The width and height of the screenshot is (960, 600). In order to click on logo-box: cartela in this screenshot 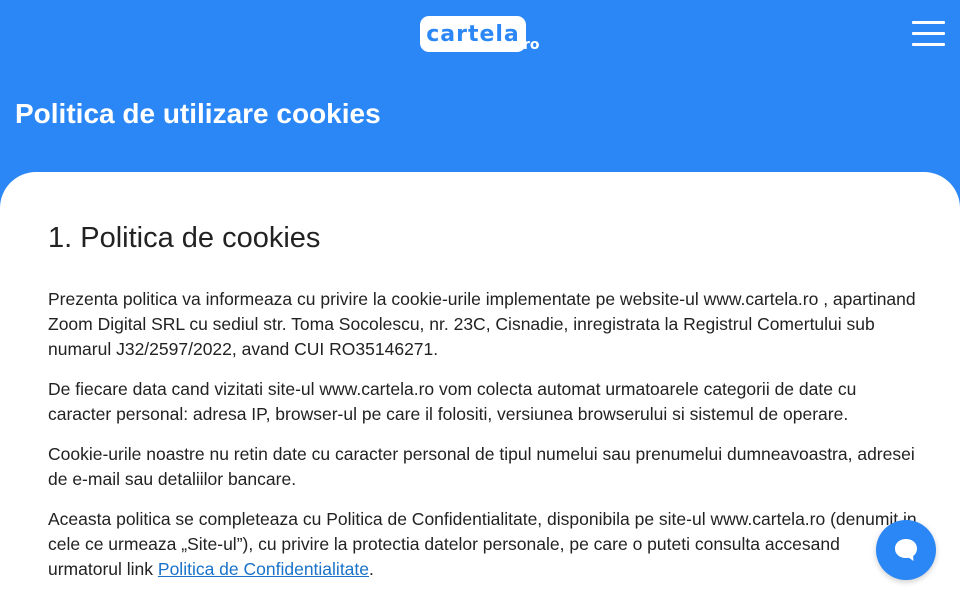, I will do `click(473, 34)`.